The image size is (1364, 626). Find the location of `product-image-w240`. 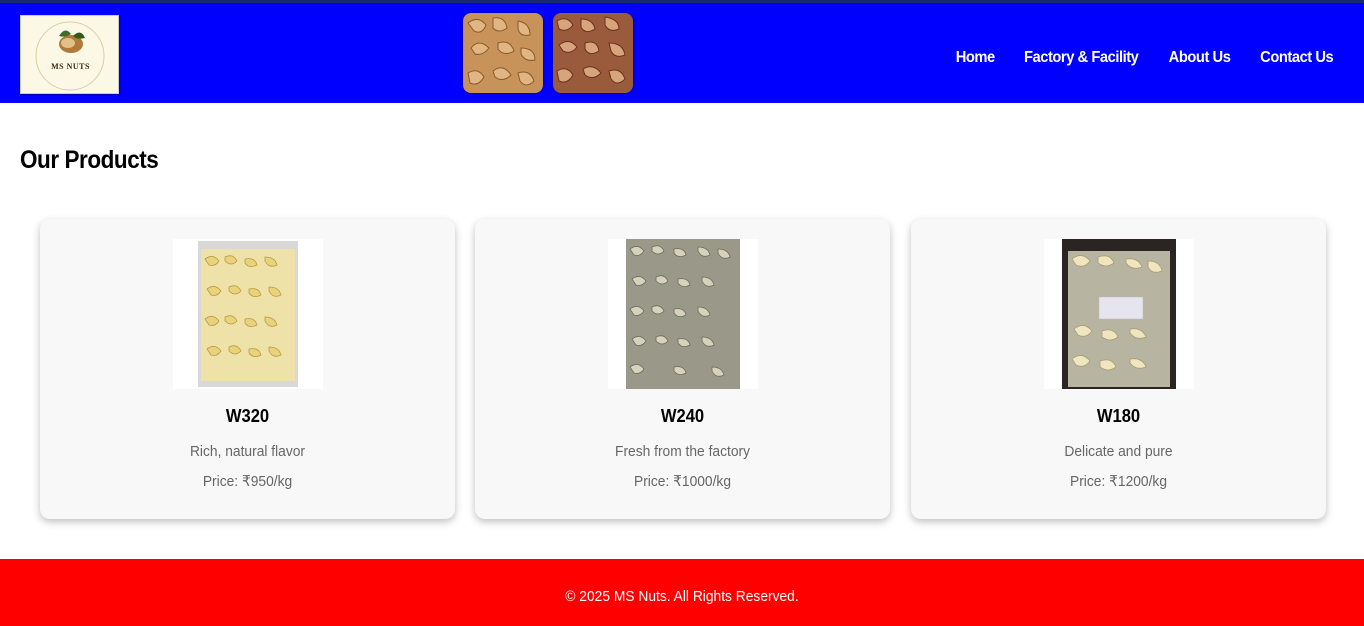

product-image-w240 is located at coordinates (683, 314).